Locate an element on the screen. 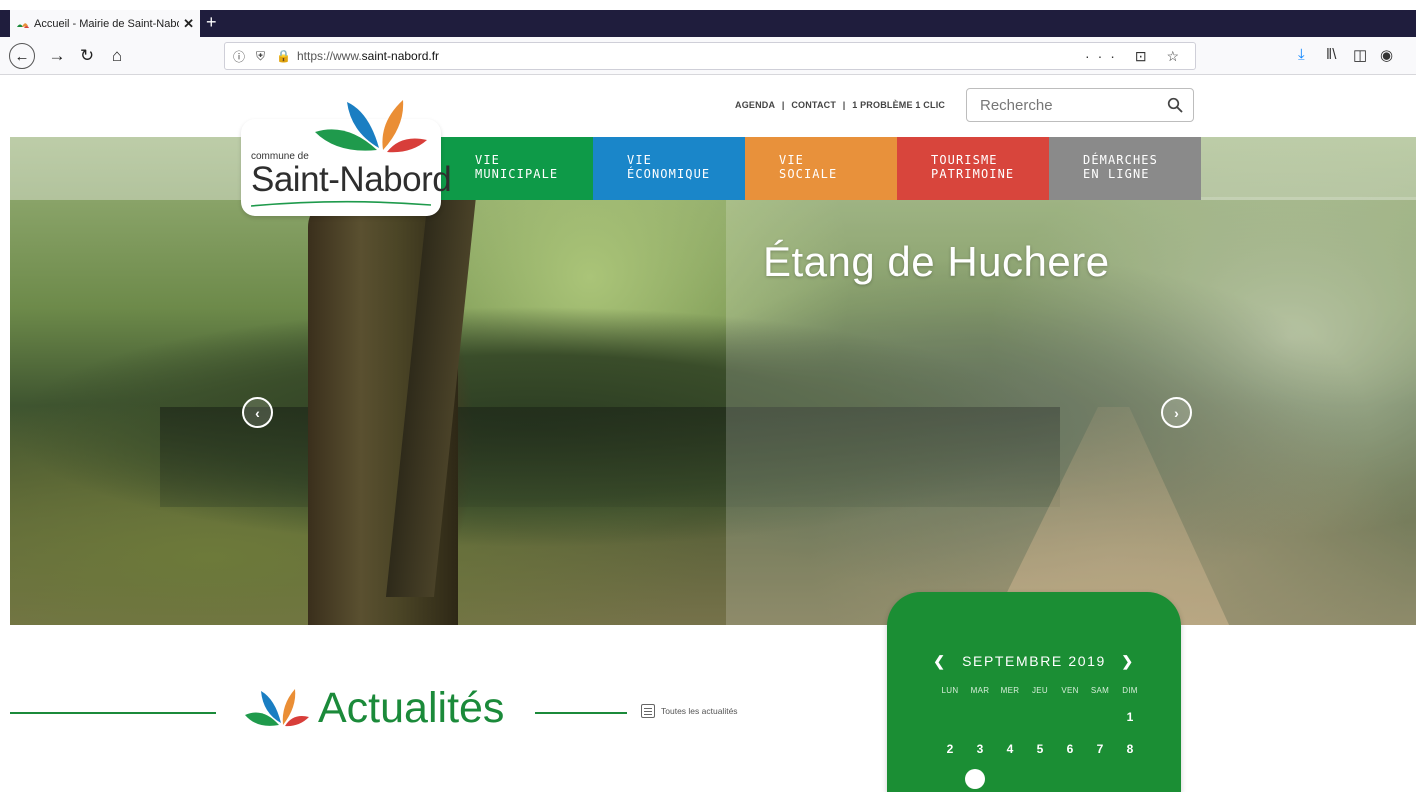 The image size is (1416, 792). calendar-week: 2 3 4 5 6 7 8 is located at coordinates (1040, 749).